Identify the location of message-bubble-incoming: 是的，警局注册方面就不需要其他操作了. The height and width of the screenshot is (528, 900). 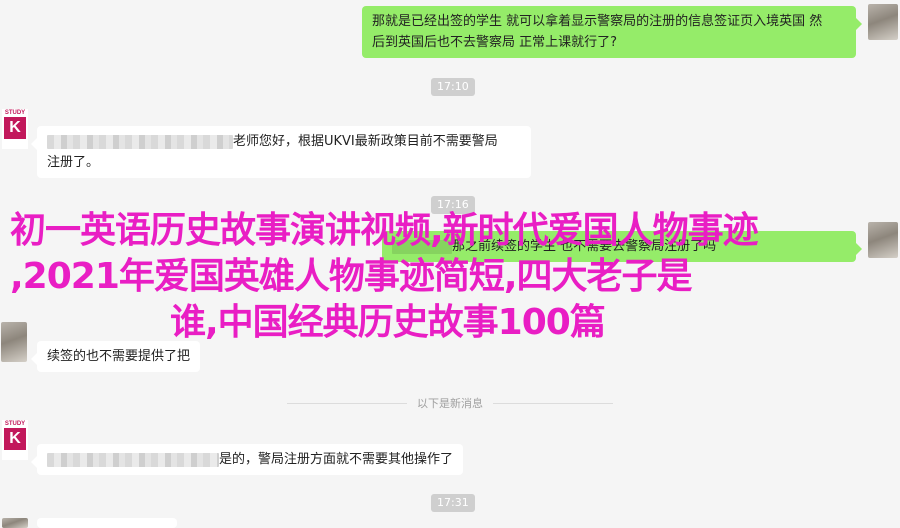
(247, 459).